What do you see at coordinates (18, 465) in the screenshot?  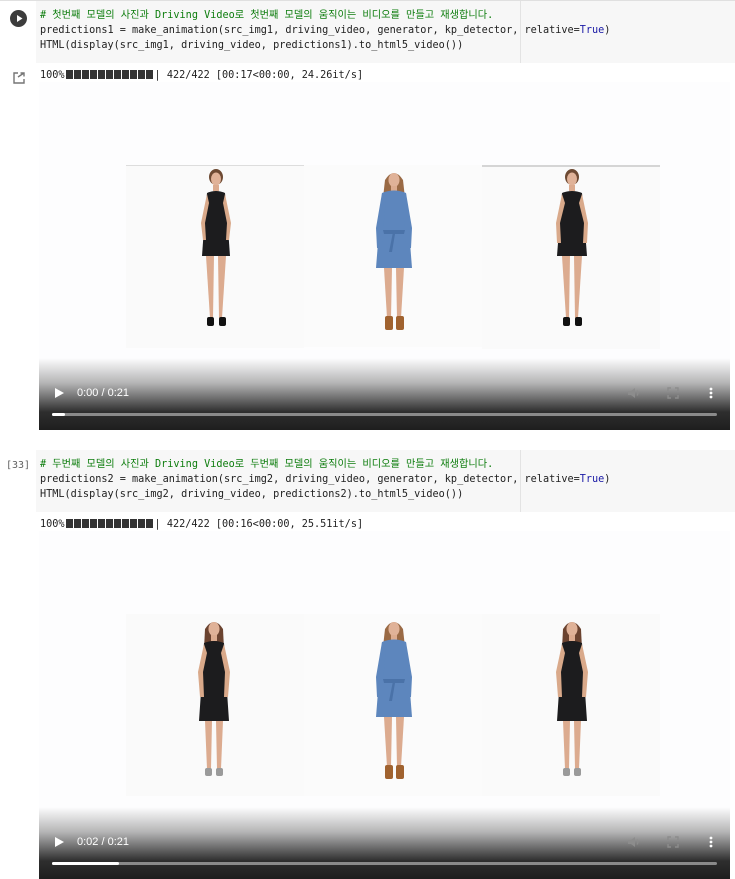 I see `execution-count: [33]` at bounding box center [18, 465].